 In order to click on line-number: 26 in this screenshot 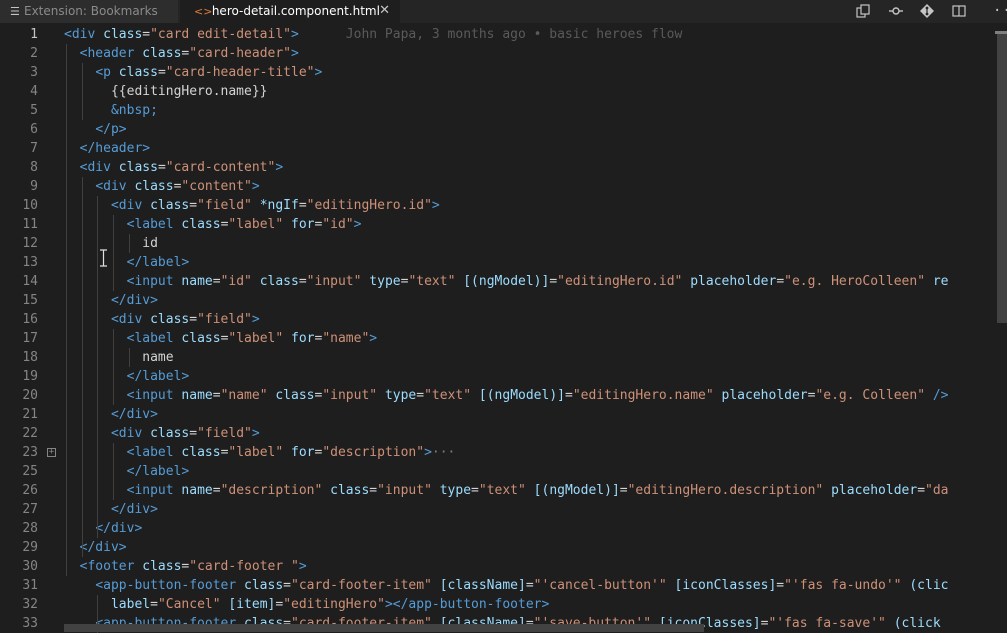, I will do `click(30, 490)`.